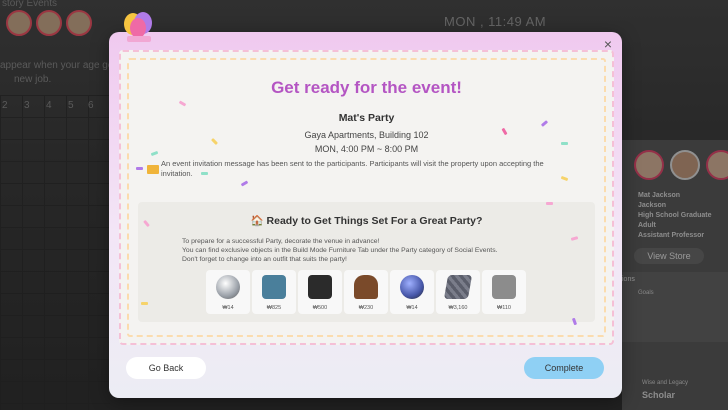 The height and width of the screenshot is (410, 728). I want to click on disco-ball-icon, so click(228, 287).